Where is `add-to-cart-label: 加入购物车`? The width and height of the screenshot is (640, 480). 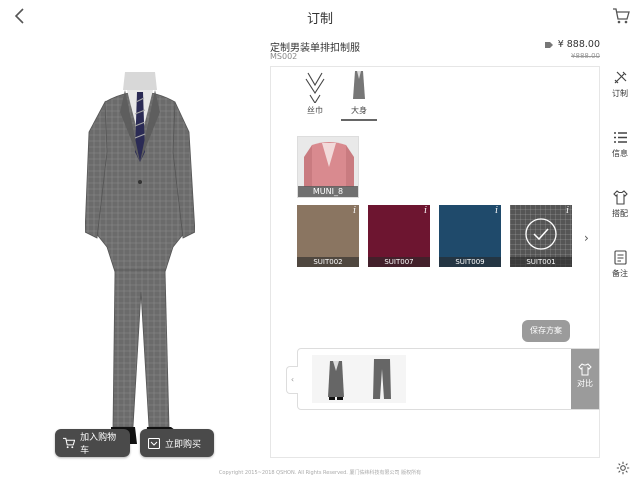
add-to-cart-label: 加入购物车 is located at coordinates (98, 444).